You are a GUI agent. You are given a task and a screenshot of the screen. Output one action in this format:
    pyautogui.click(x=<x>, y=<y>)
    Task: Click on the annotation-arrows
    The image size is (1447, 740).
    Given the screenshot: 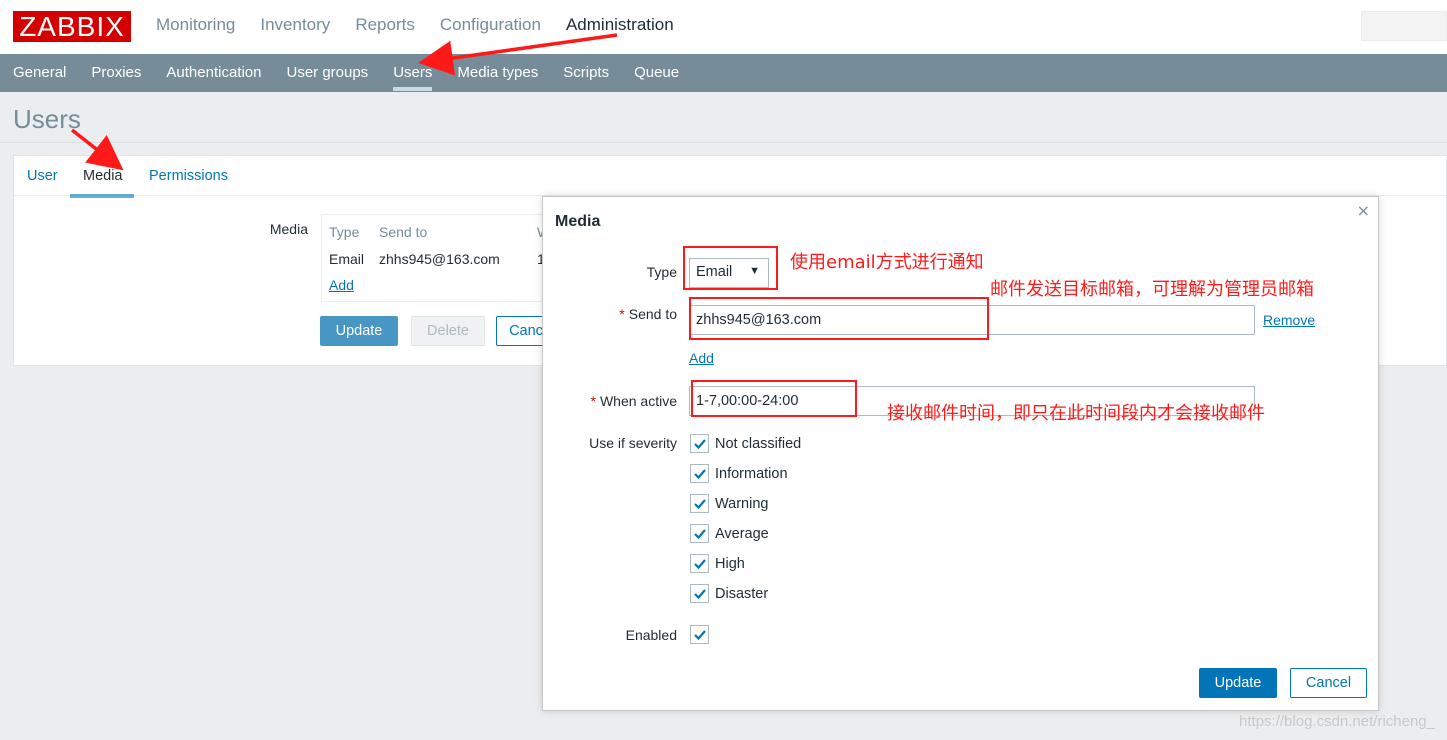 What is the action you would take?
    pyautogui.click(x=344, y=102)
    